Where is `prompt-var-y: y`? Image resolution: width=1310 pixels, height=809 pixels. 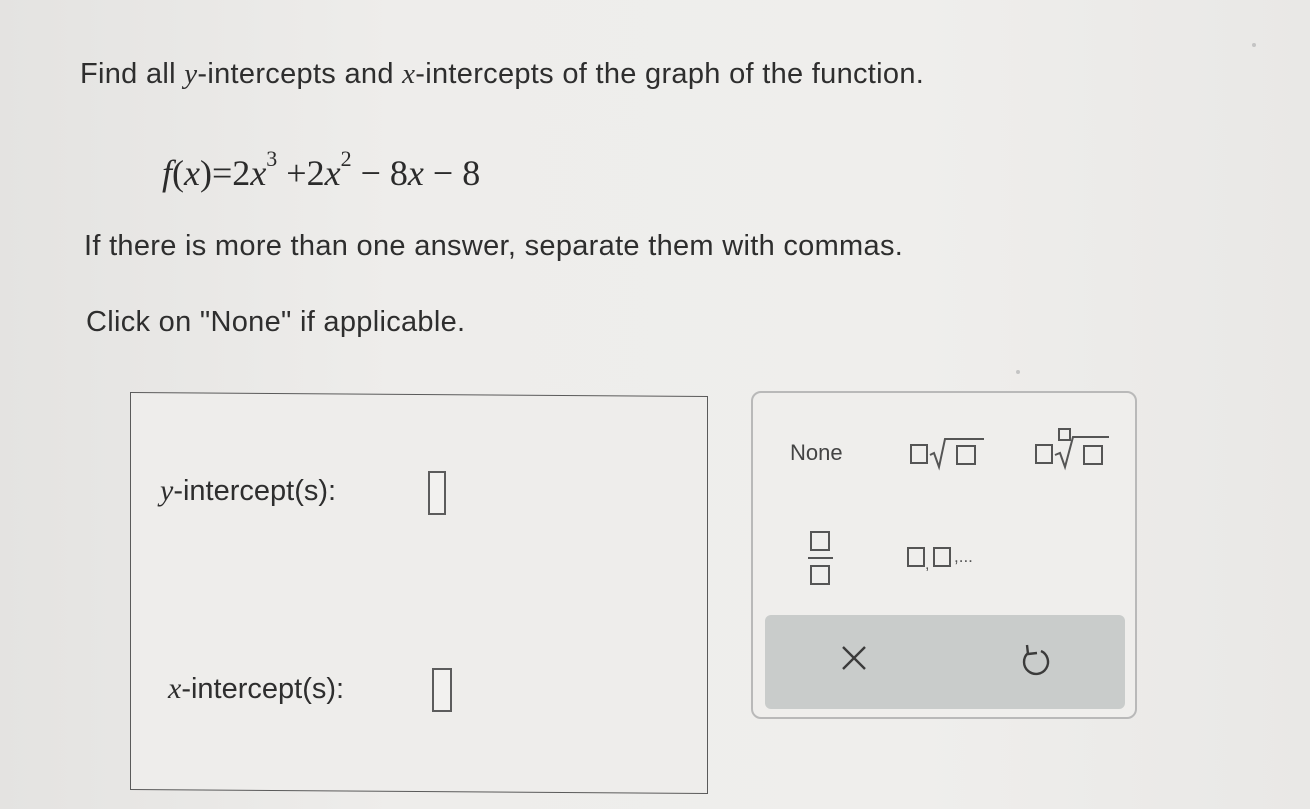 prompt-var-y: y is located at coordinates (191, 74).